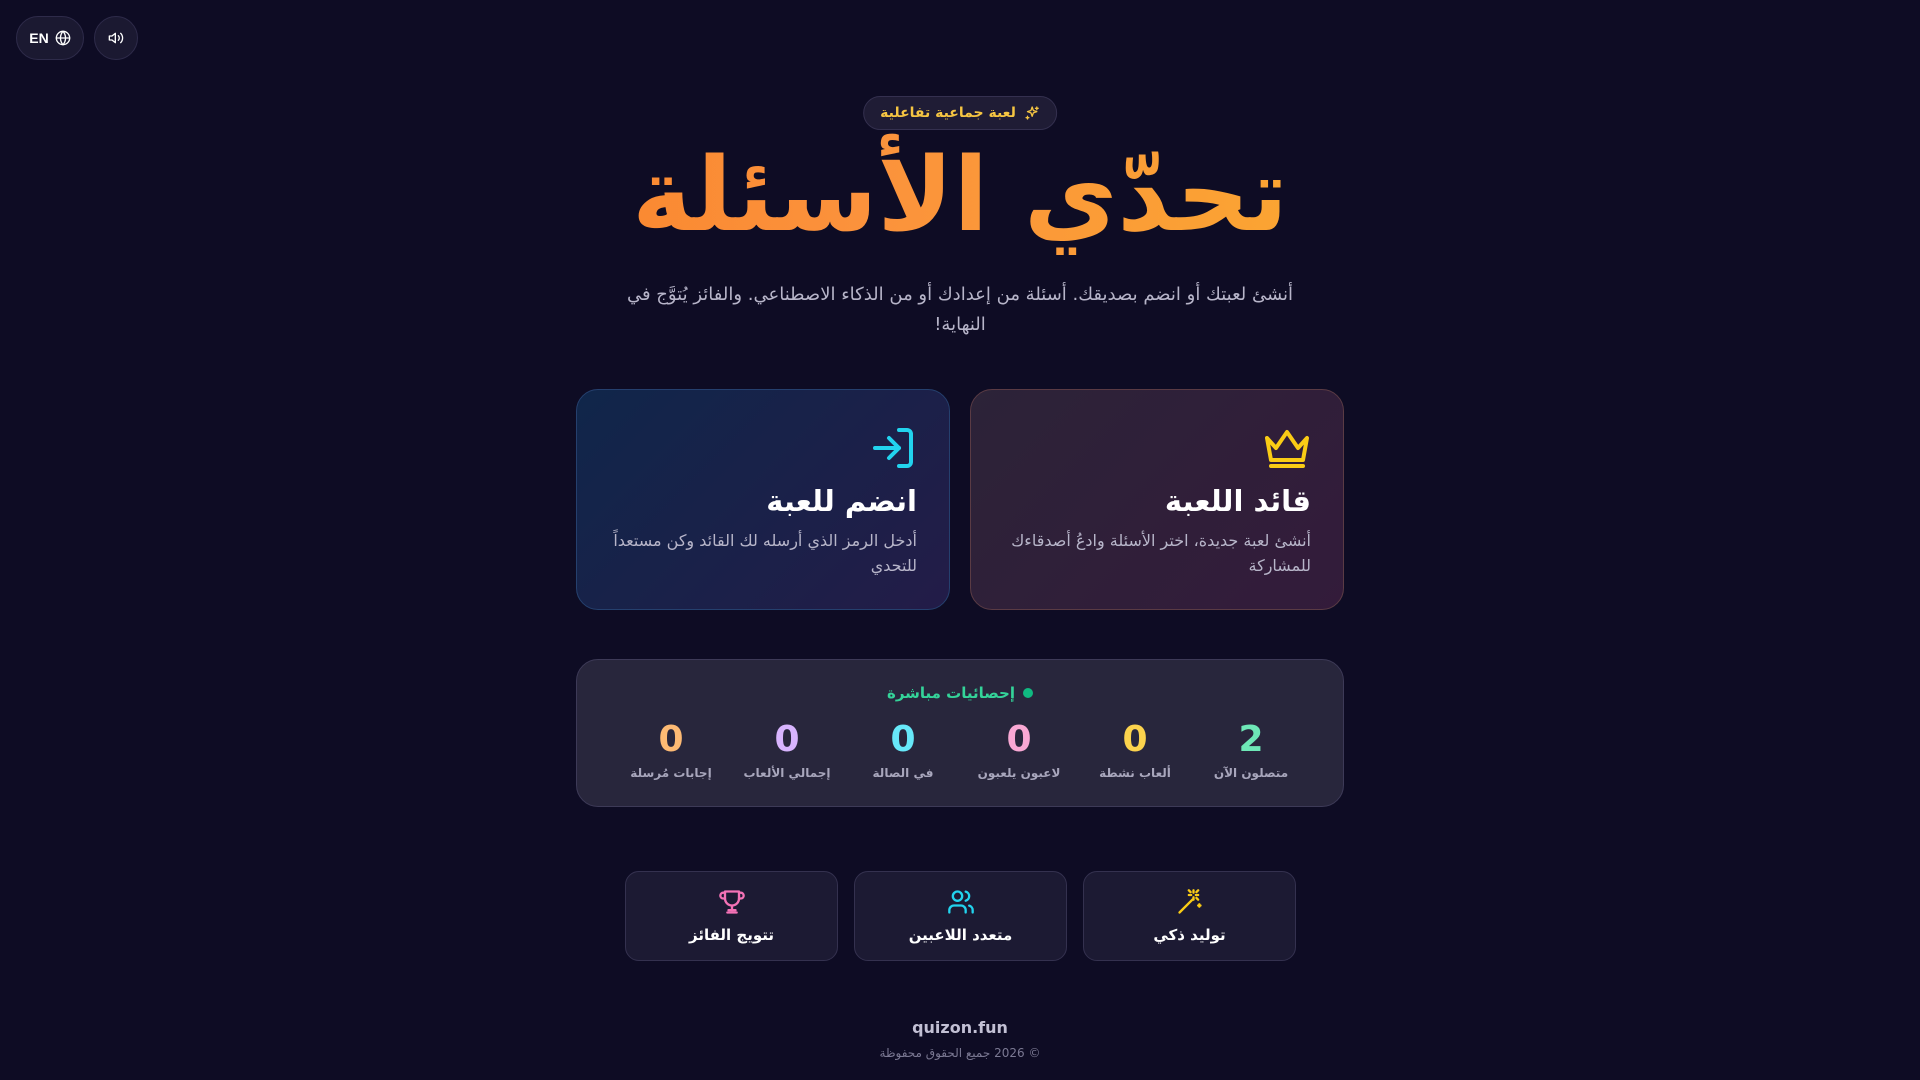  I want to click on join-card-title: انضم للعبة, so click(841, 501).